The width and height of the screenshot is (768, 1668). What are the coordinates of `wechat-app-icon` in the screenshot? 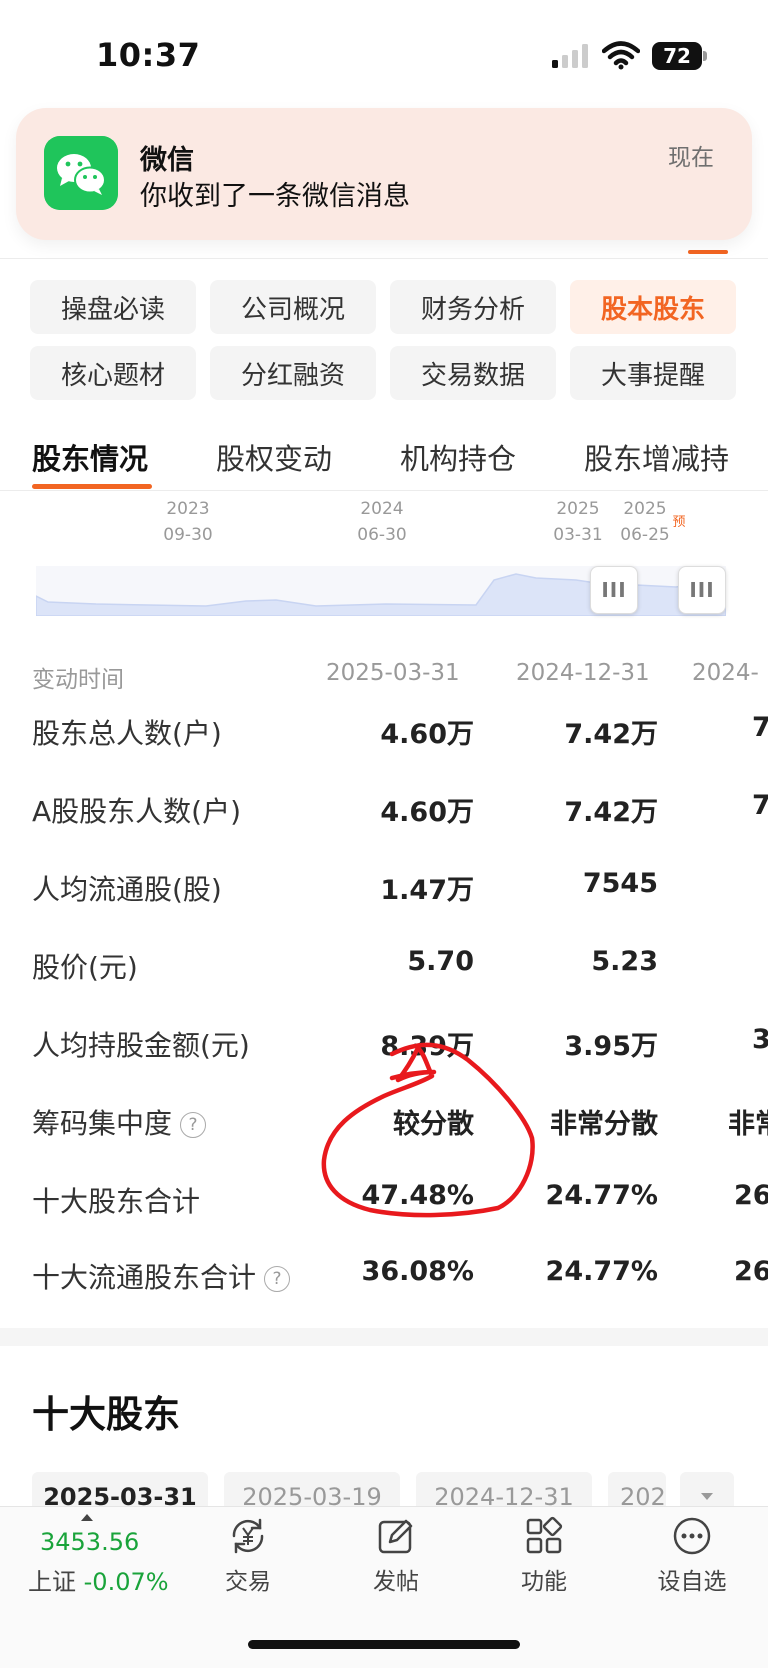 It's located at (81, 173).